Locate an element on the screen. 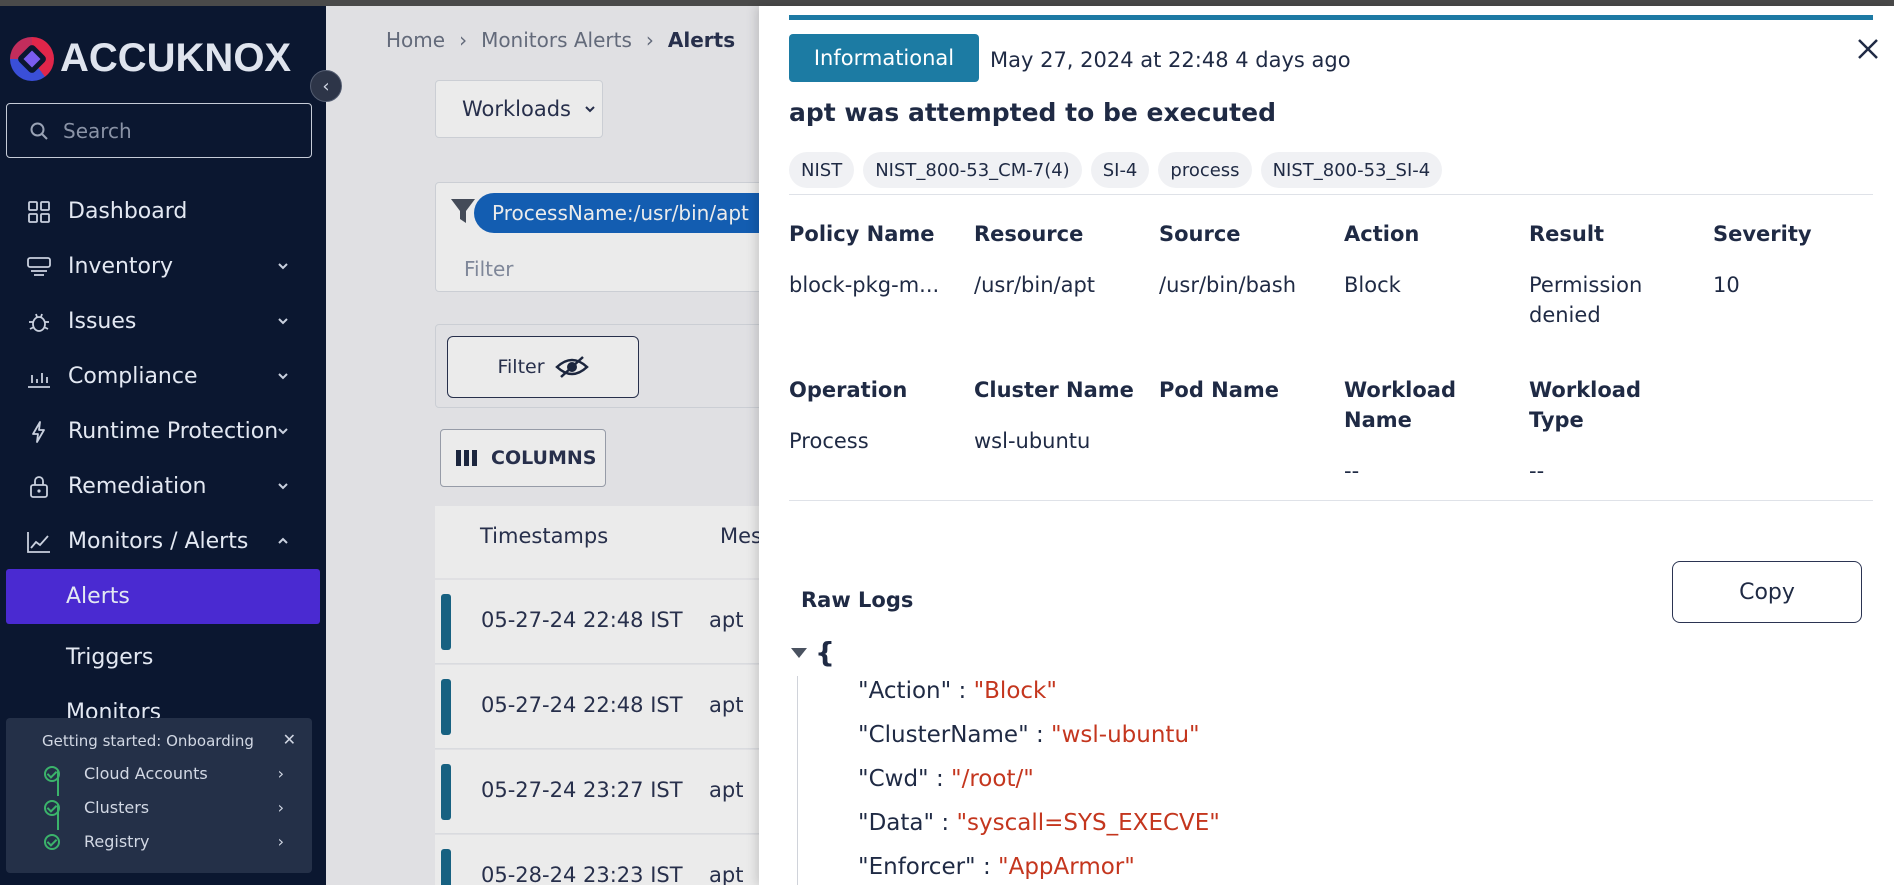  tag: NIST_800-53_CM-7(4) is located at coordinates (972, 170).